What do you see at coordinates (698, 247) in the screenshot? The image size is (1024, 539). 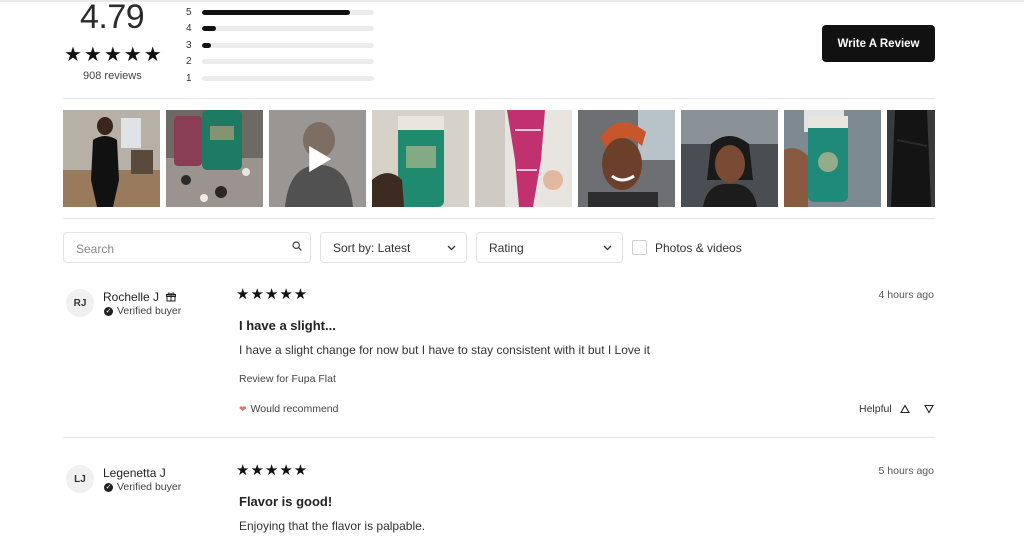 I see `photos-videos-label: Photos & videos` at bounding box center [698, 247].